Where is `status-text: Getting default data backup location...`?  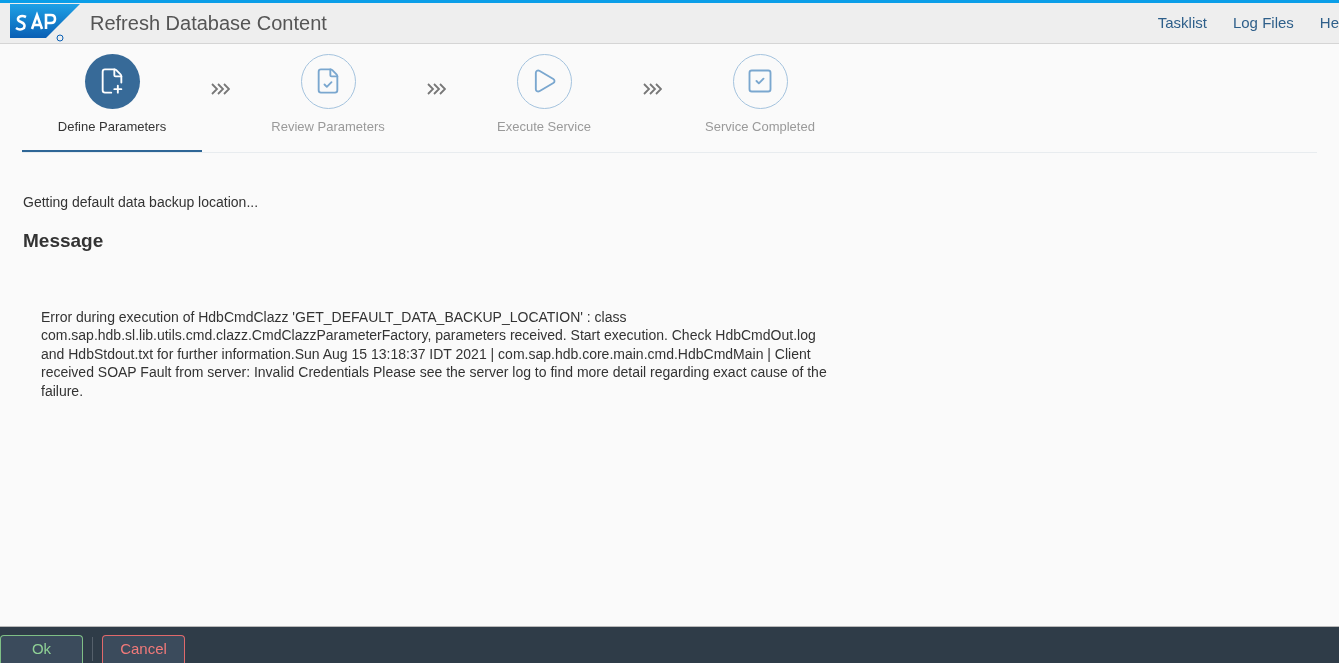 status-text: Getting default data backup location... is located at coordinates (141, 202).